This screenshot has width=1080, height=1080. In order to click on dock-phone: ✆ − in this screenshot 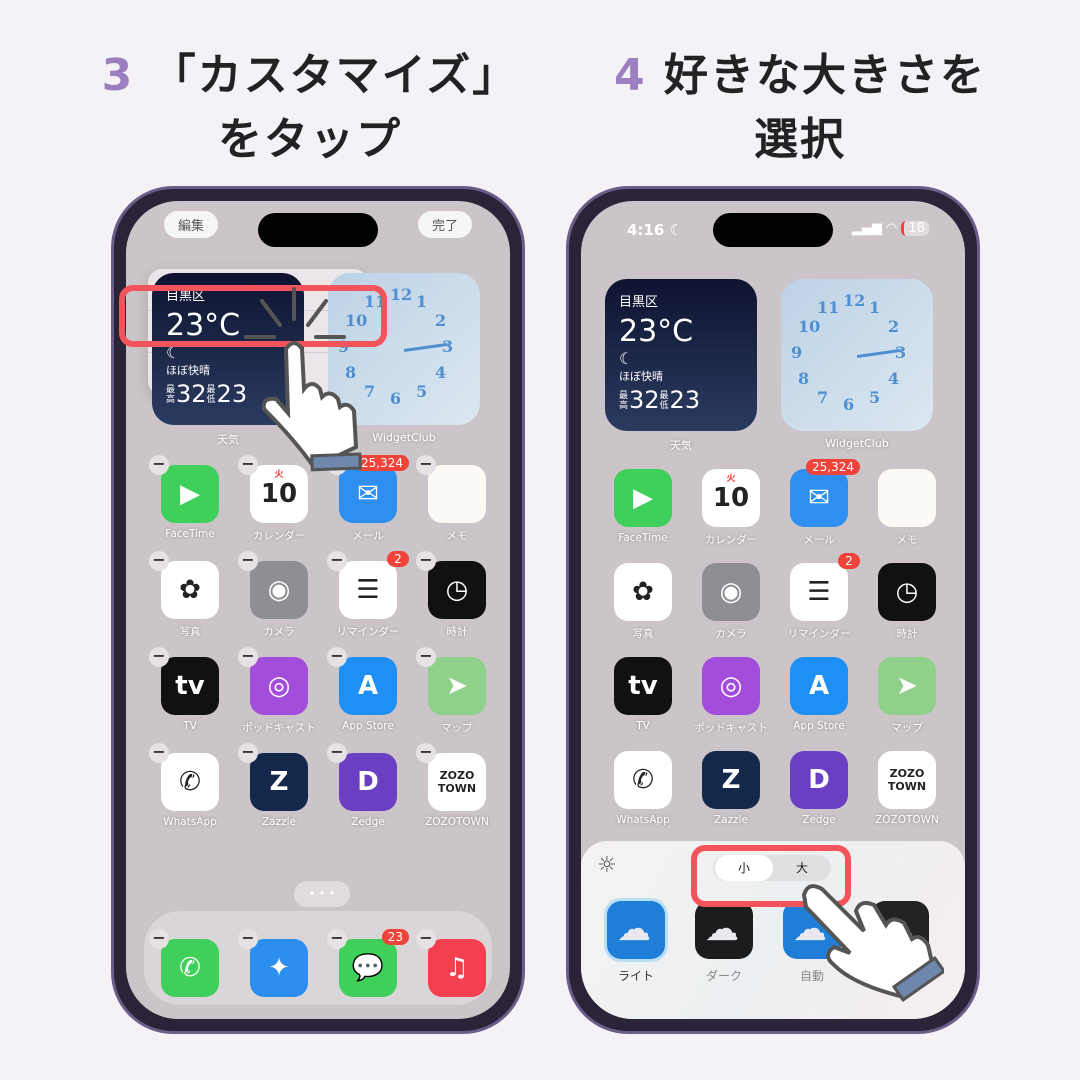, I will do `click(190, 963)`.